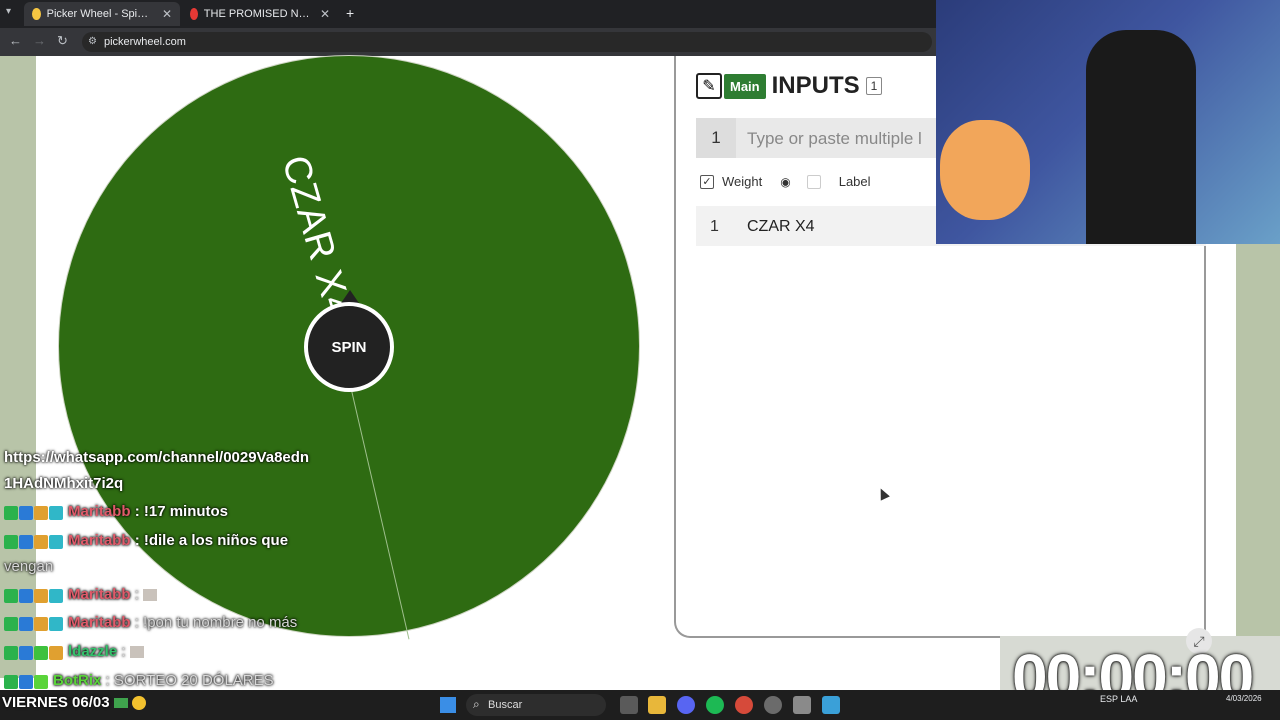  Describe the element at coordinates (985, 170) in the screenshot. I see `plush-toy` at that location.